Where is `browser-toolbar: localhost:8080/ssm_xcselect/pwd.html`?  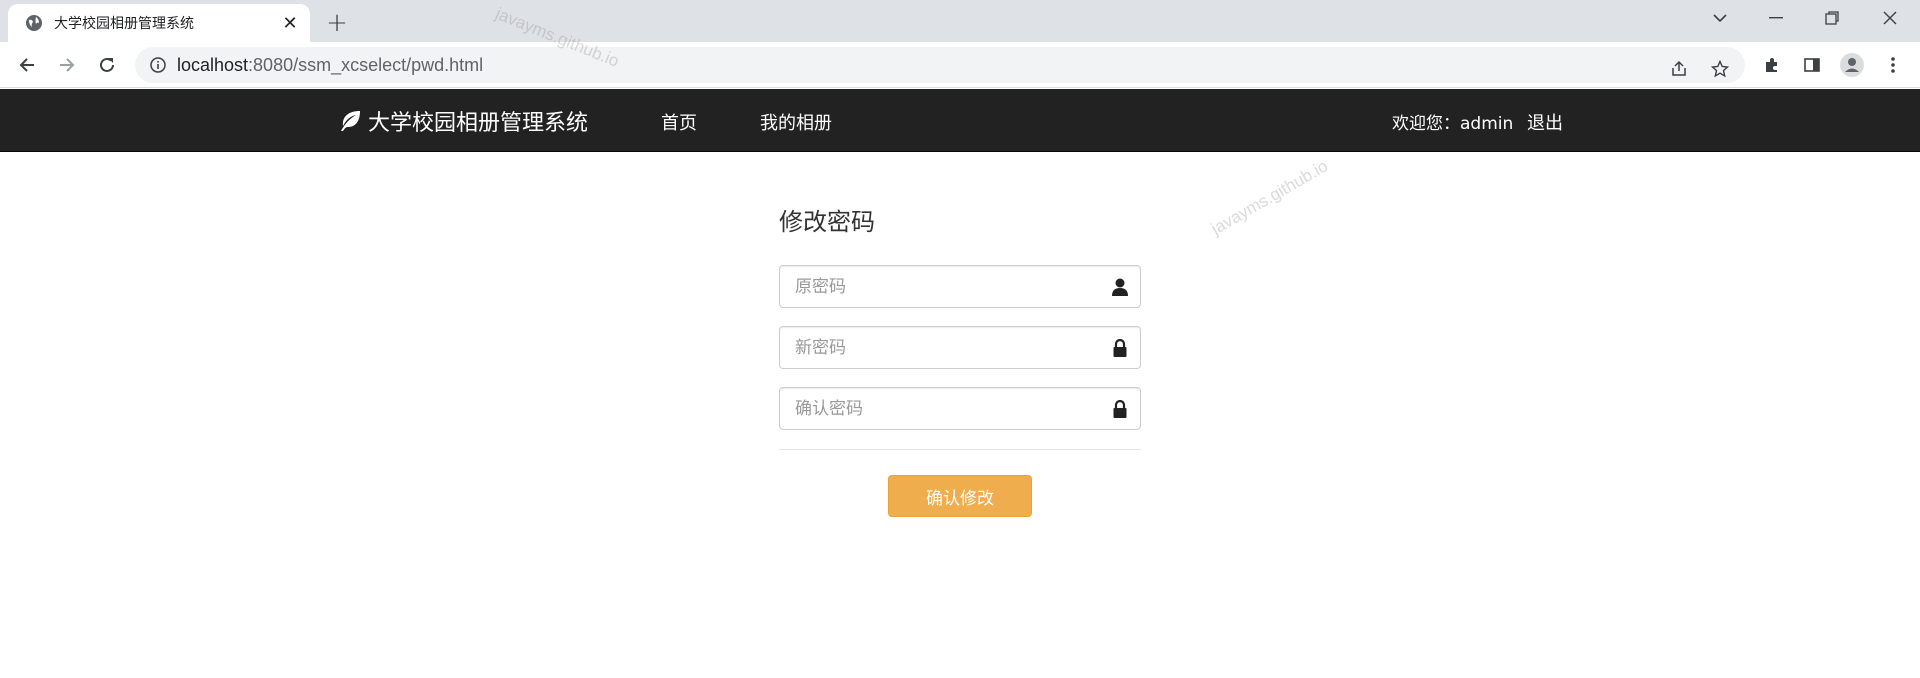 browser-toolbar: localhost:8080/ssm_xcselect/pwd.html is located at coordinates (960, 65).